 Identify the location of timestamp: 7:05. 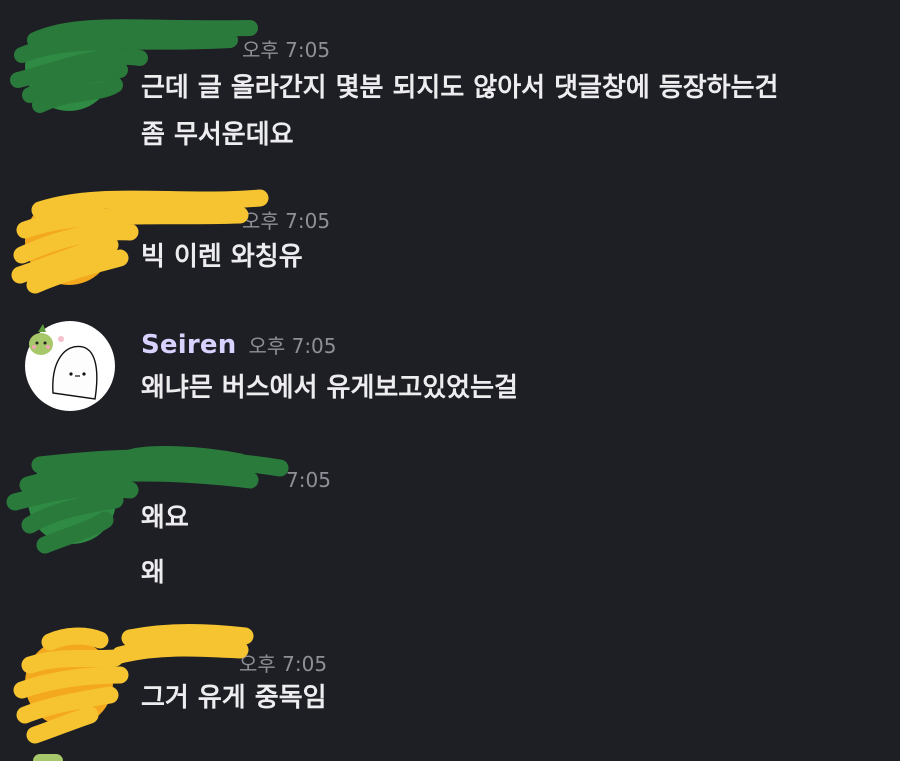
(308, 480).